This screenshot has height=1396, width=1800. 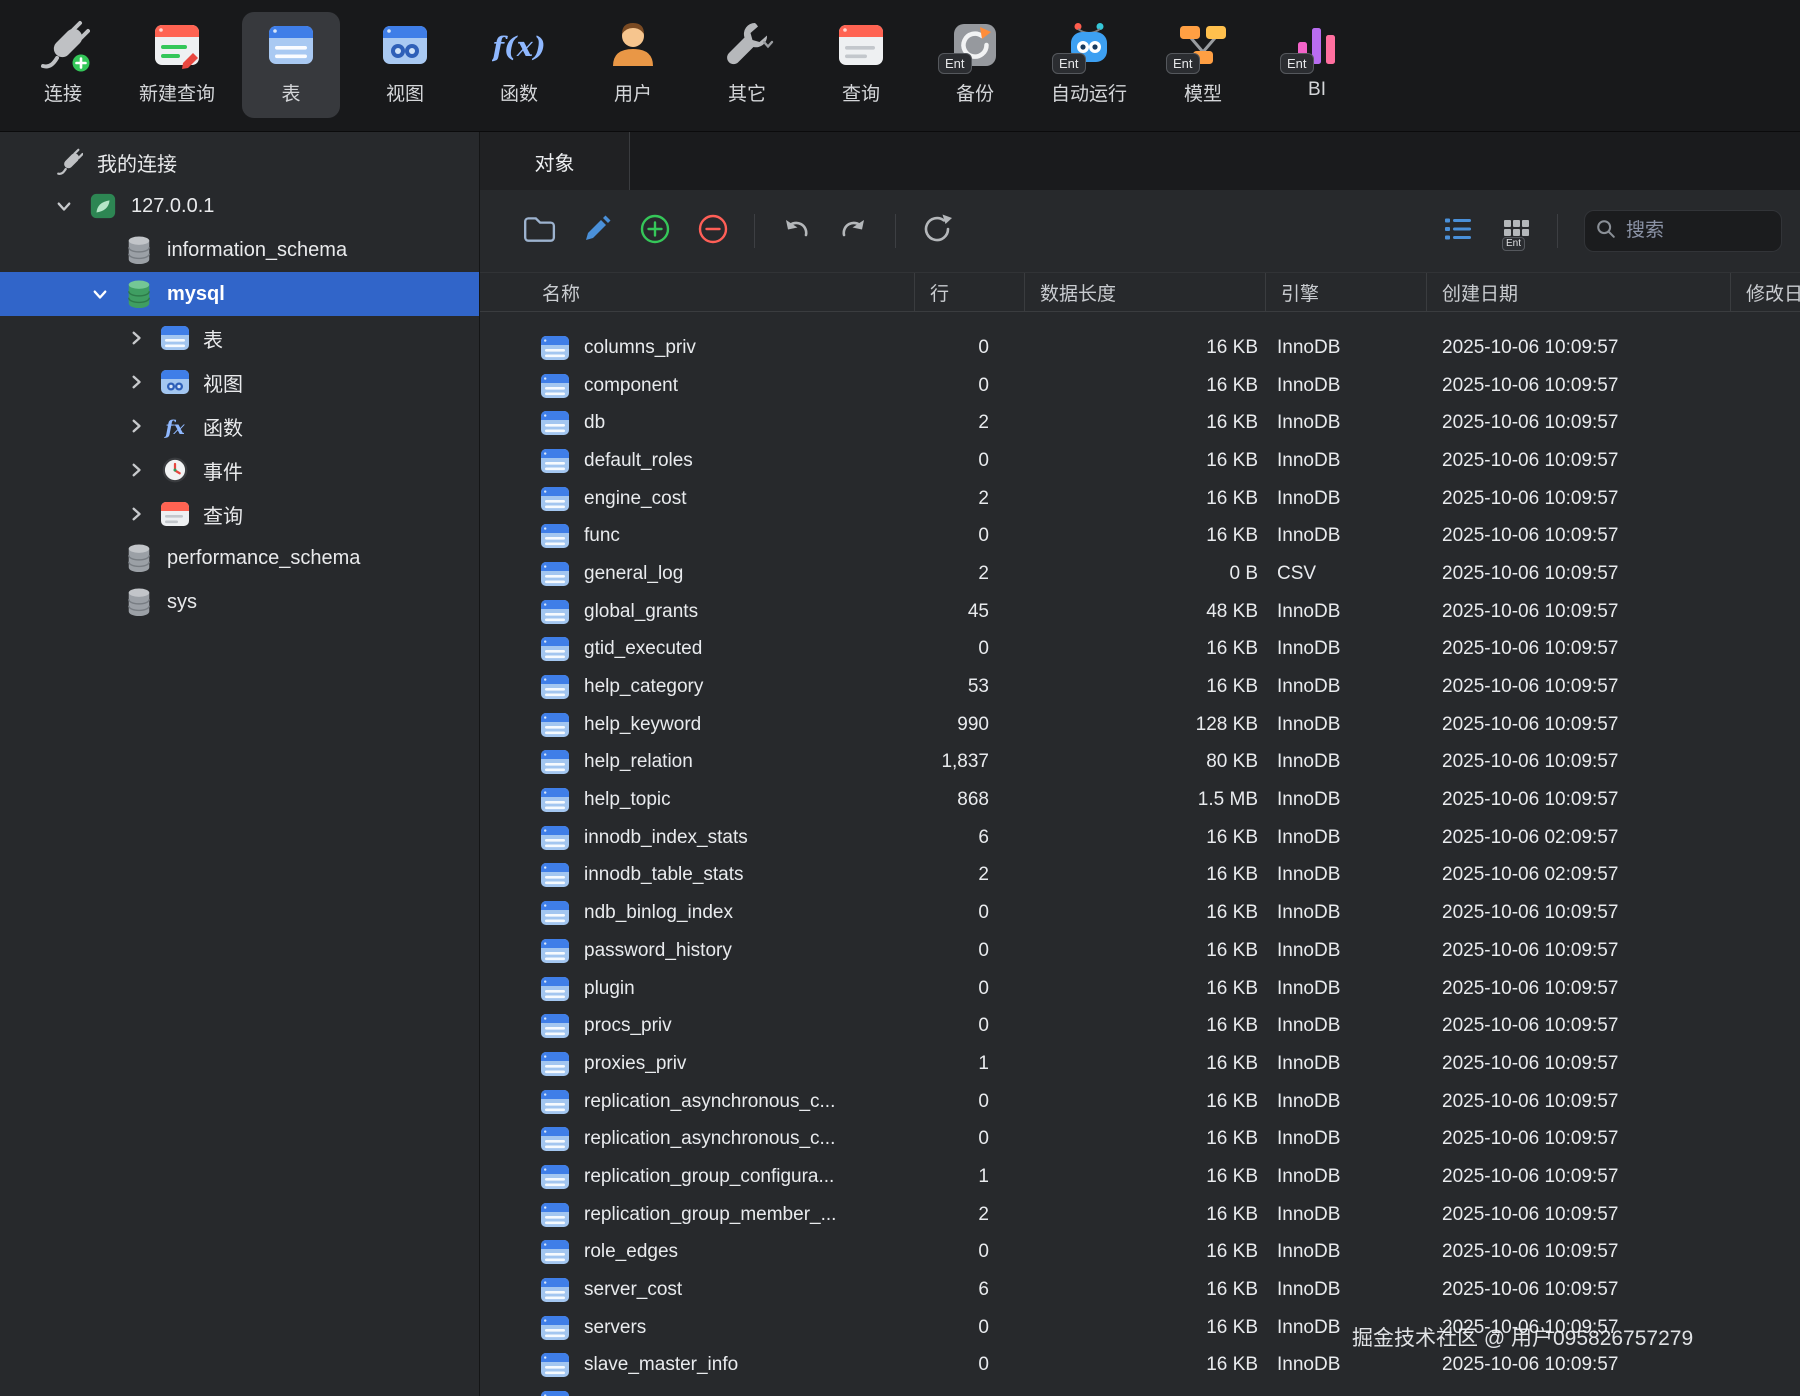 I want to click on cell-name: engine_cost, so click(x=697, y=499).